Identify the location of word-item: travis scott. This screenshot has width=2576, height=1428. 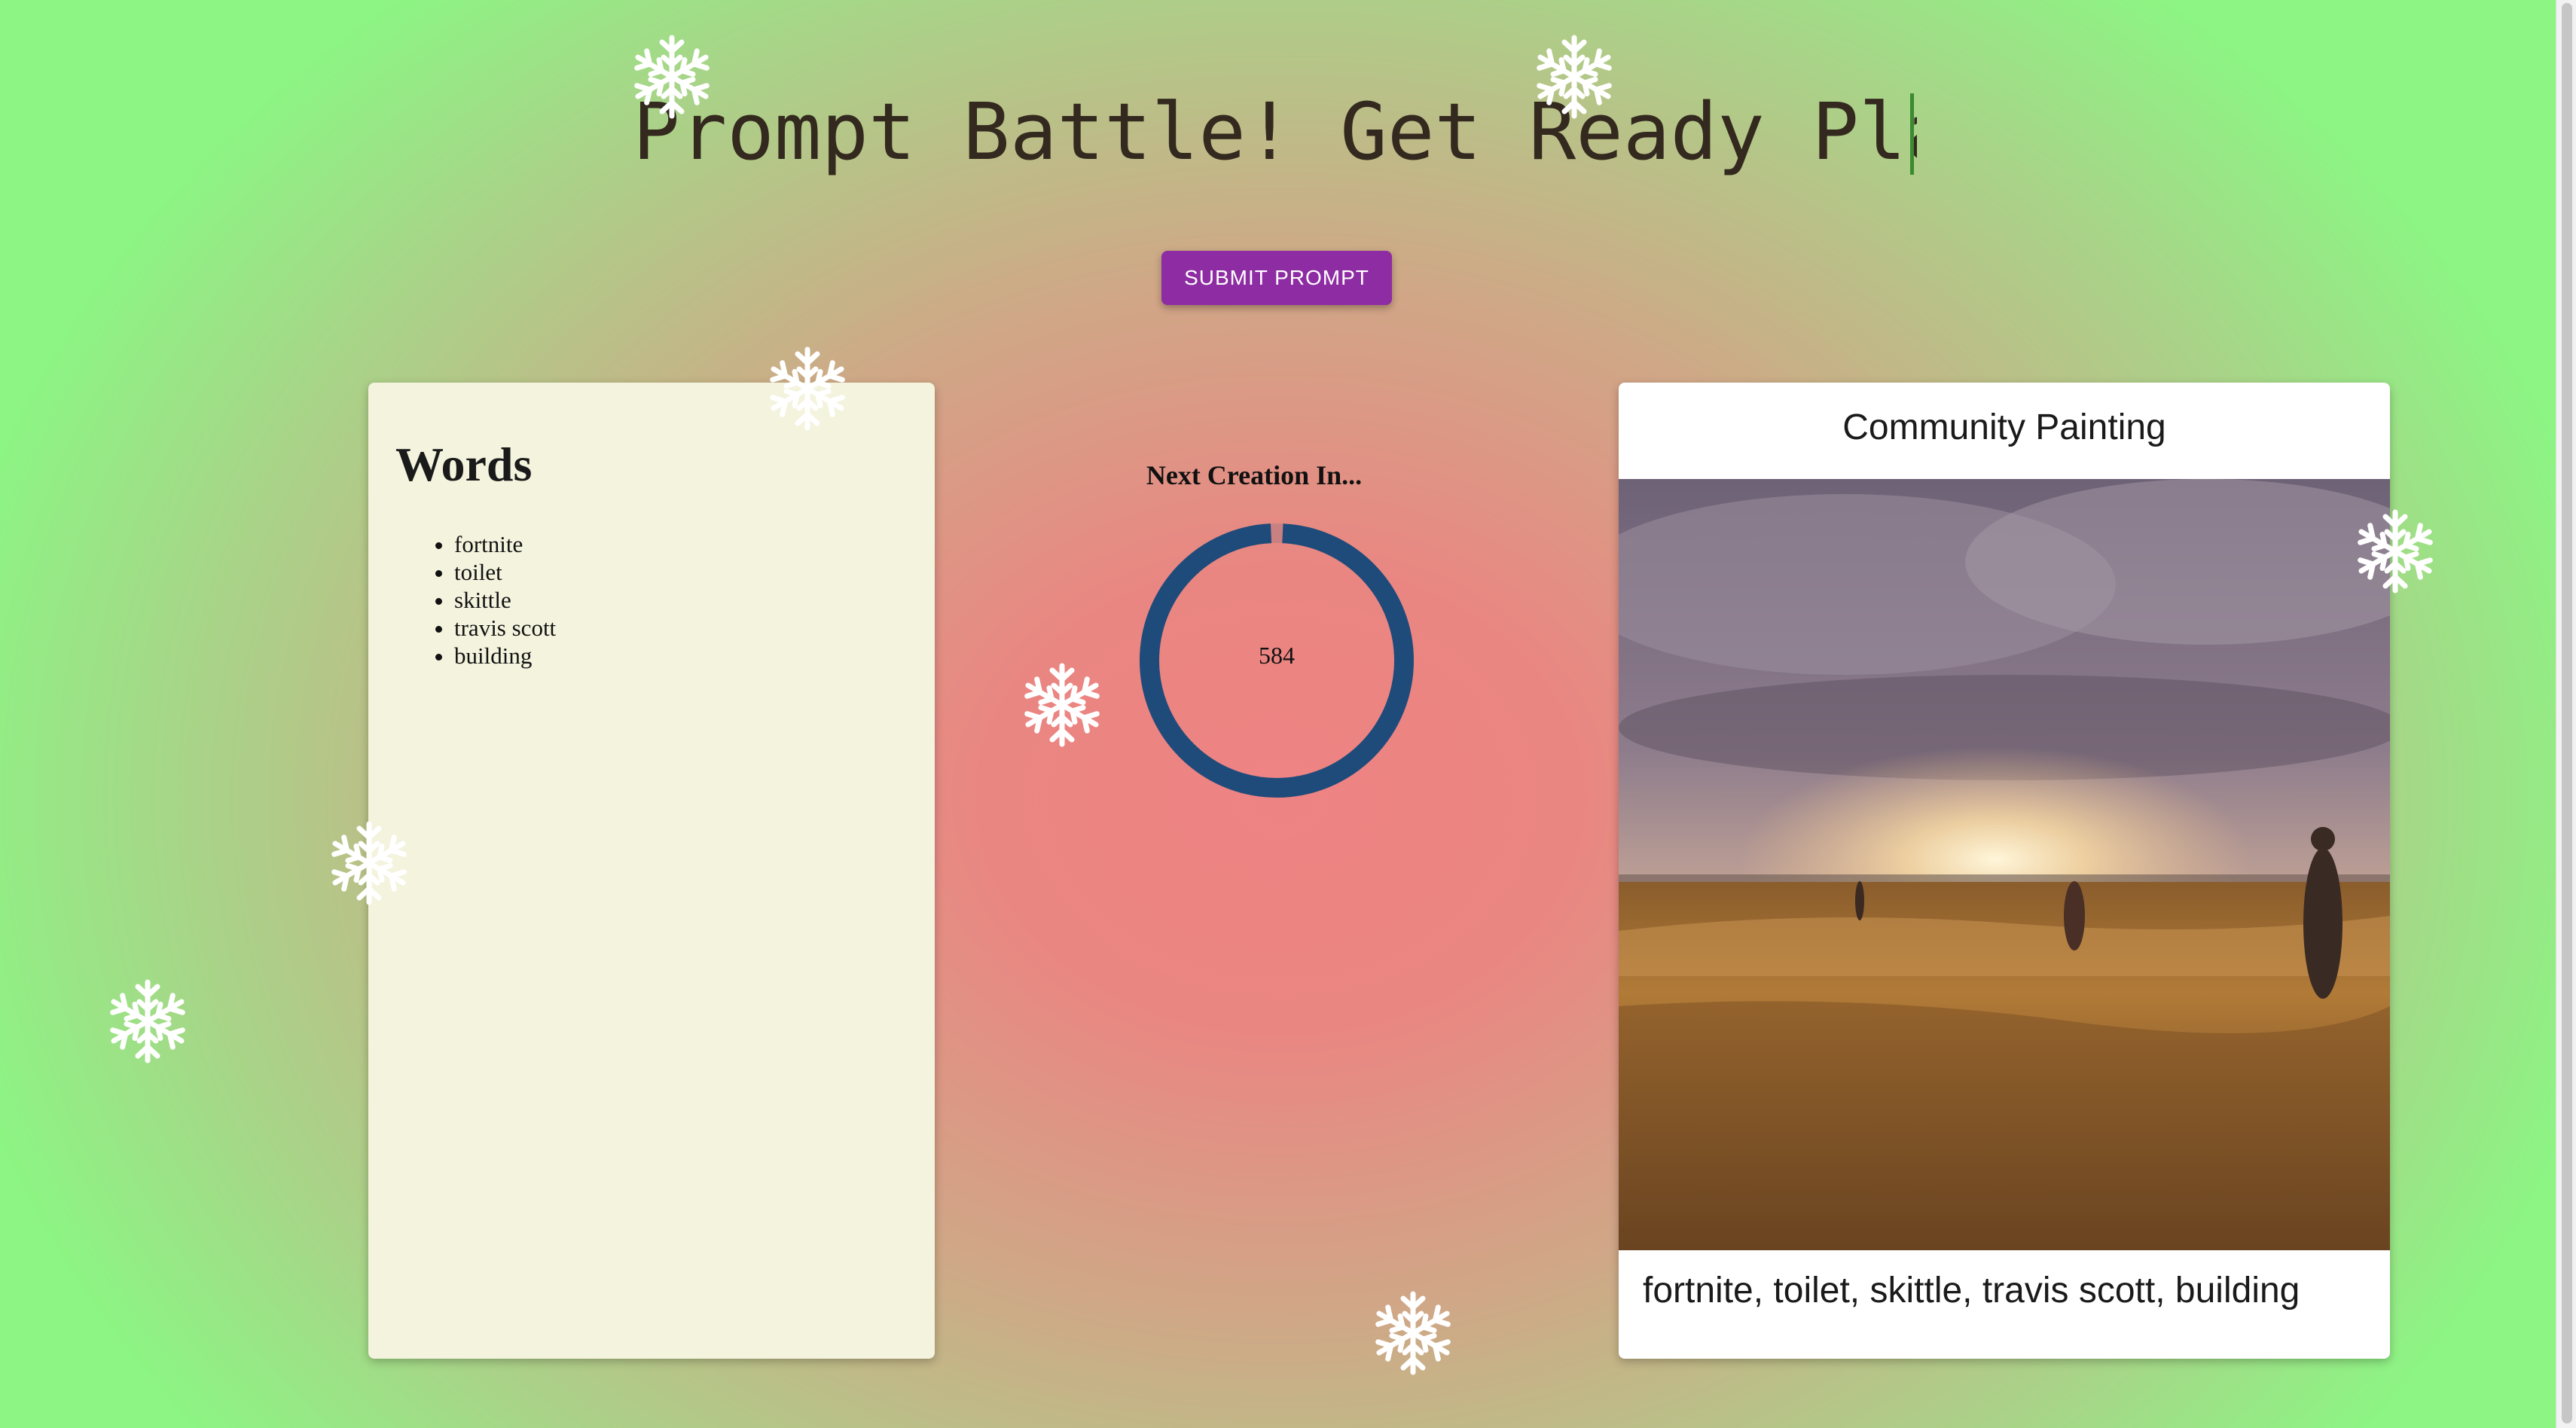
(505, 628).